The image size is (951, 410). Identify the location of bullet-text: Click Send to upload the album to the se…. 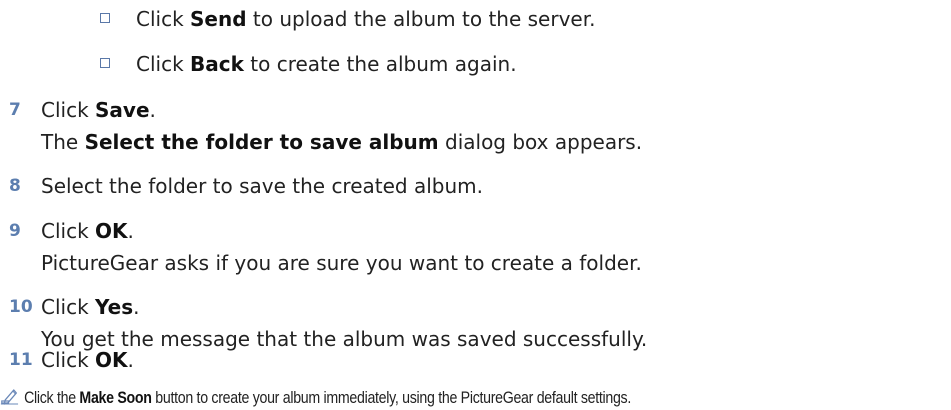
(365, 19).